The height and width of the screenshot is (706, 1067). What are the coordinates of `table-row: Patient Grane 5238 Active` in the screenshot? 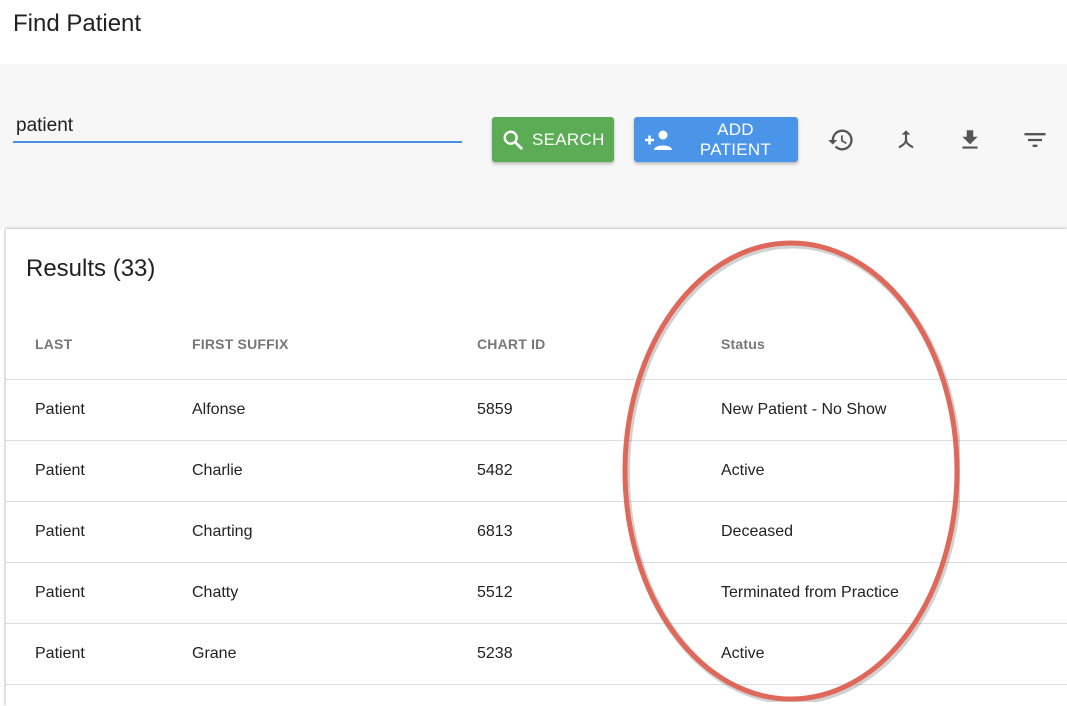 It's located at (536, 653).